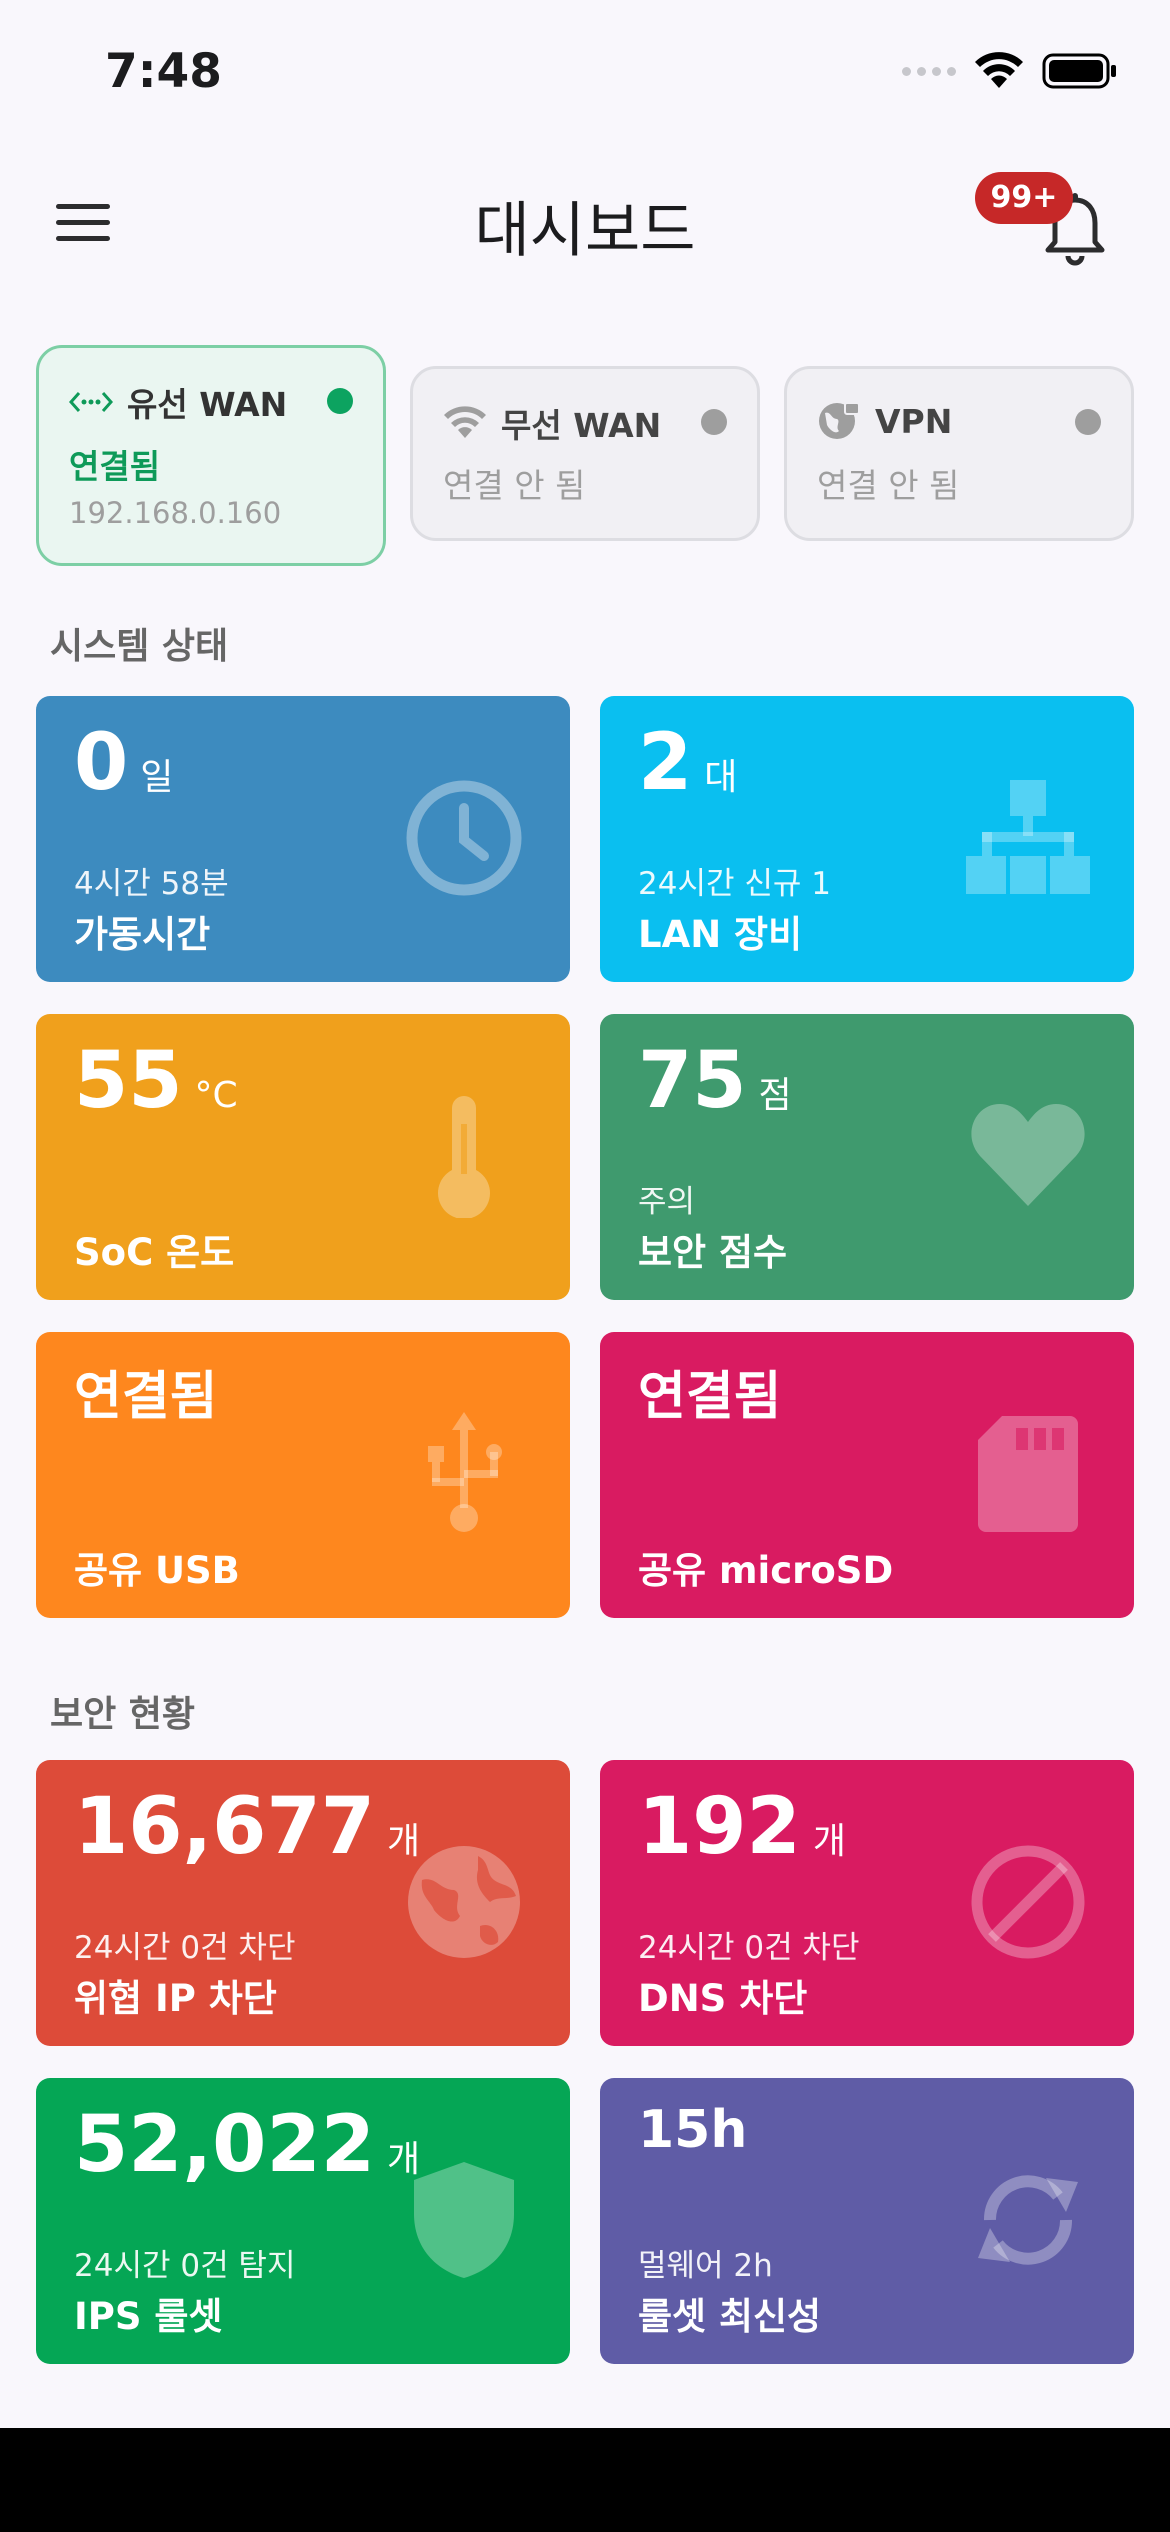  I want to click on connection-name: 유선 WAN, so click(207, 404).